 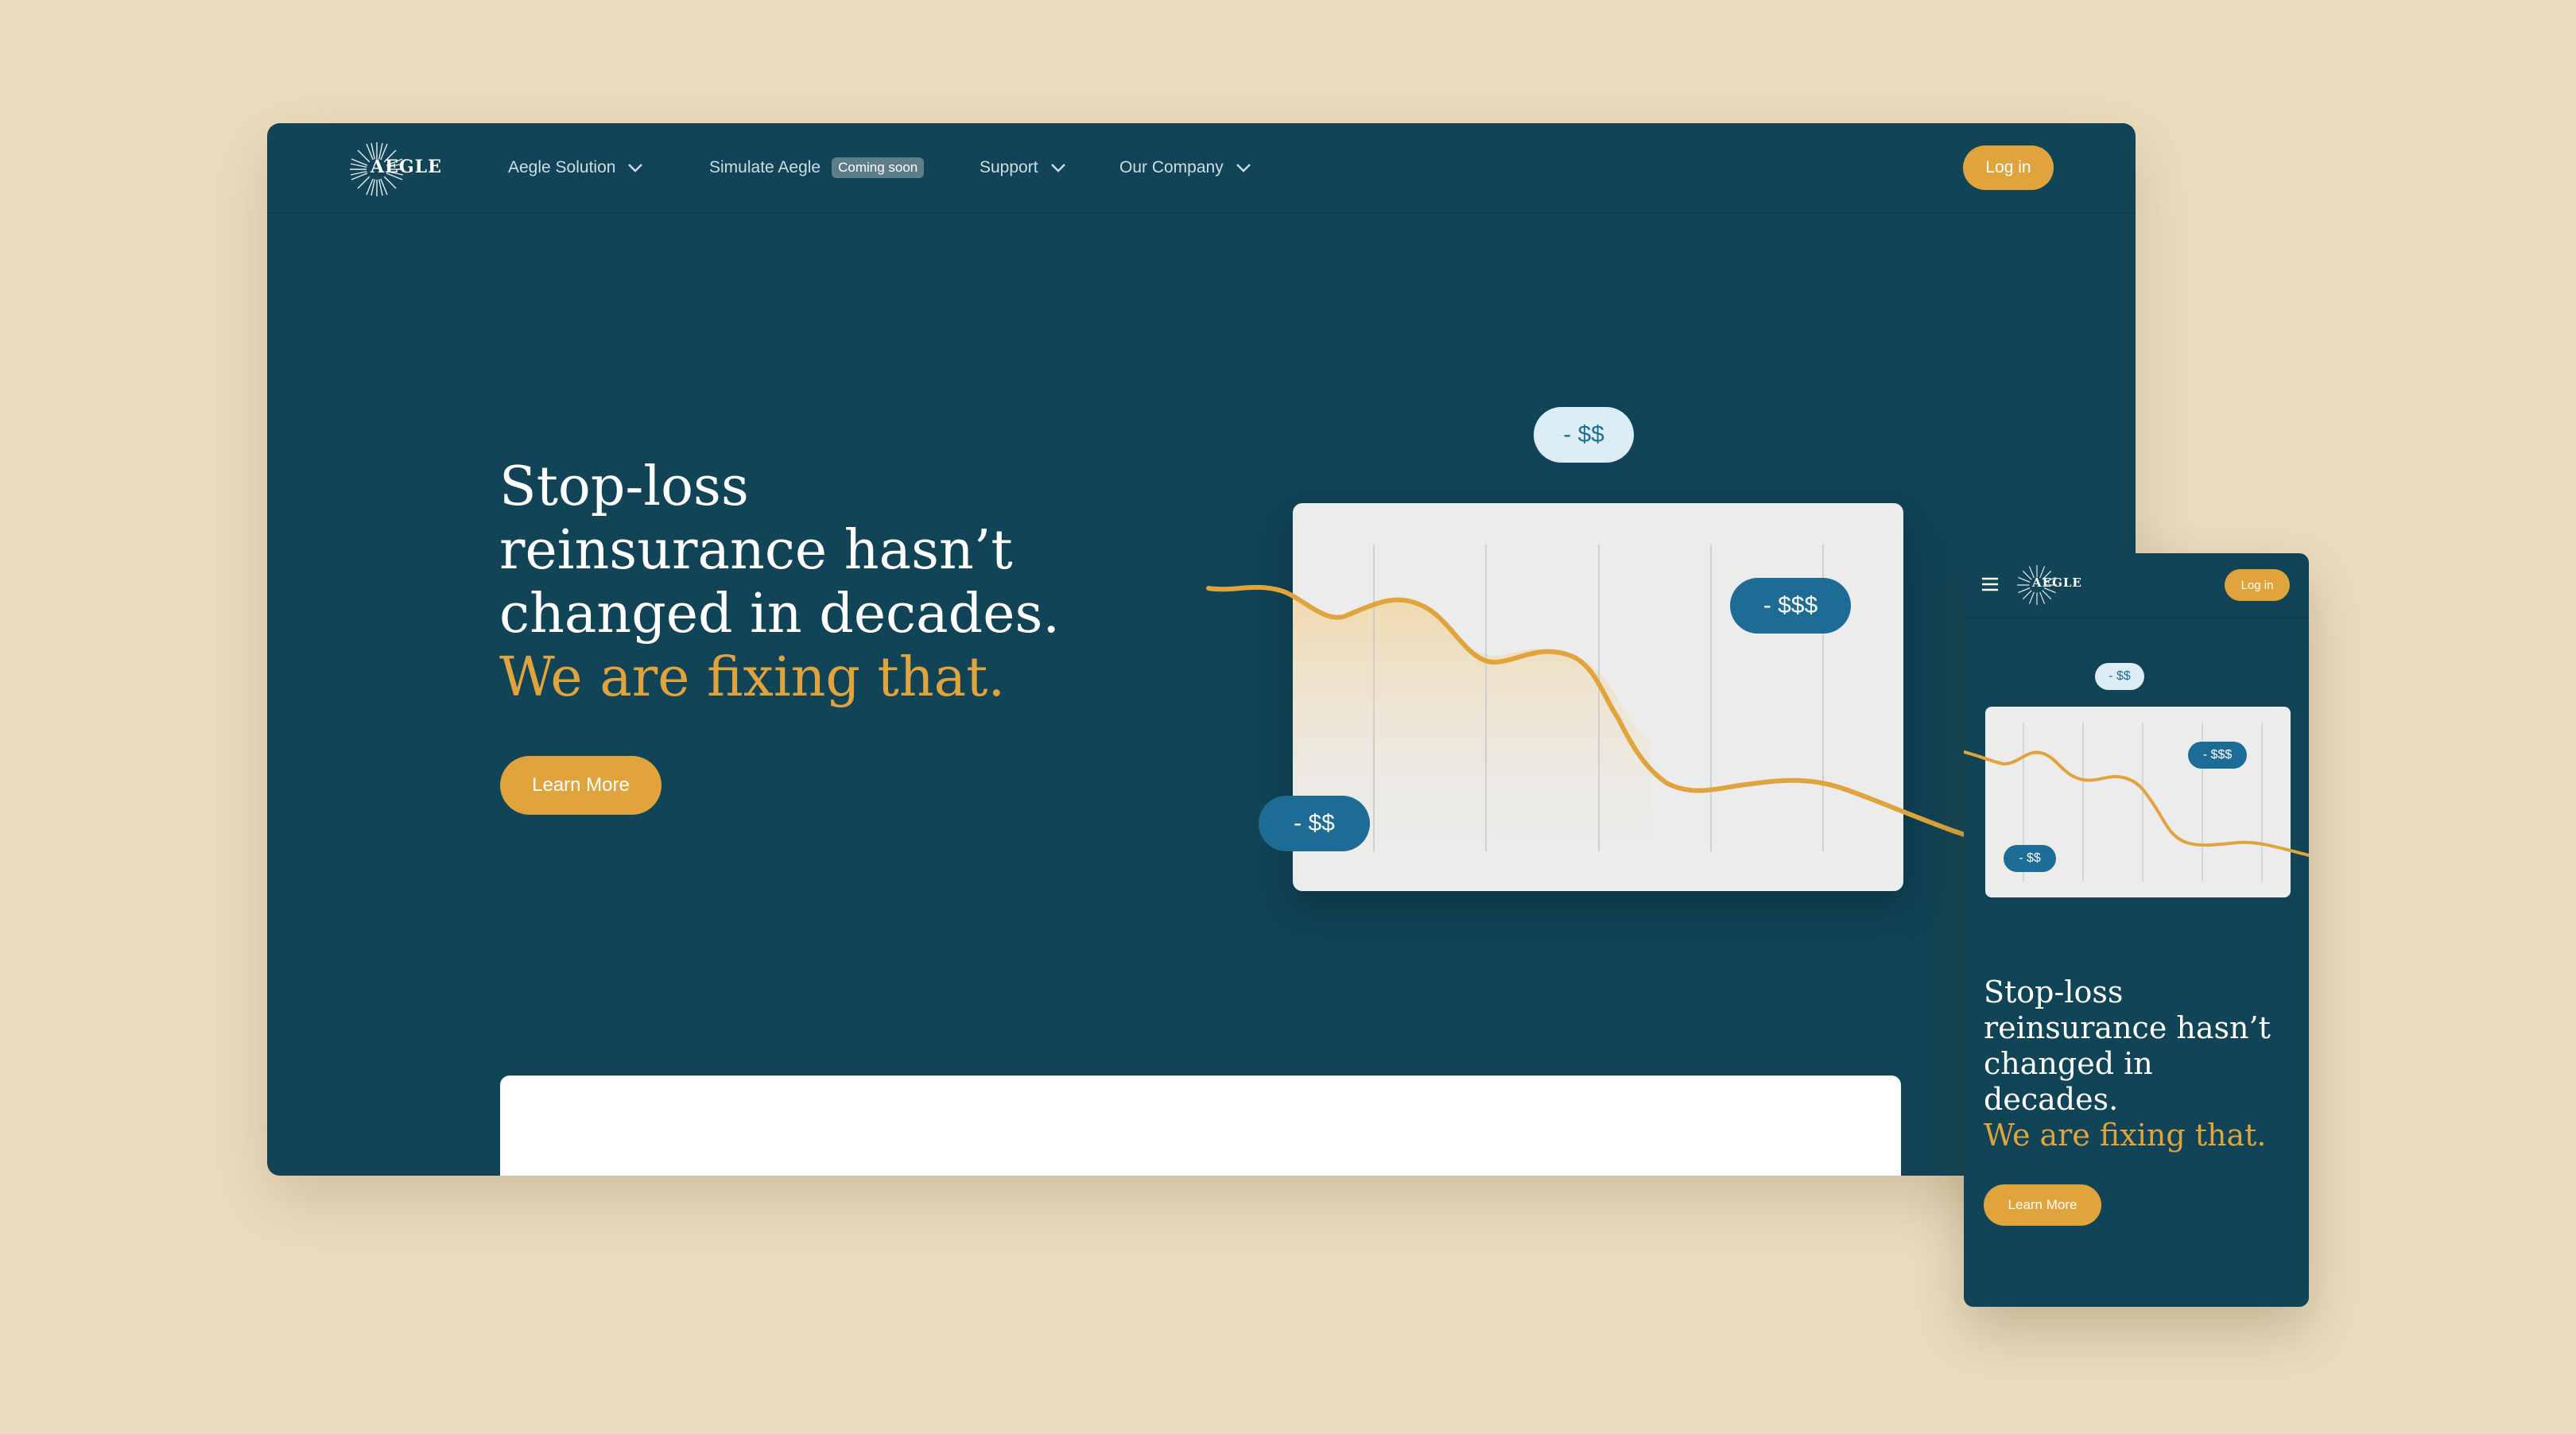 I want to click on mobile-price-pill-top: - $$, so click(x=2119, y=677).